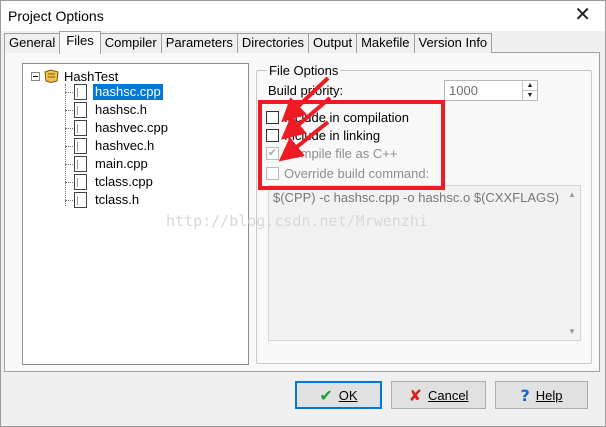  Describe the element at coordinates (56, 16) in the screenshot. I see `window-title: Project Options` at that location.